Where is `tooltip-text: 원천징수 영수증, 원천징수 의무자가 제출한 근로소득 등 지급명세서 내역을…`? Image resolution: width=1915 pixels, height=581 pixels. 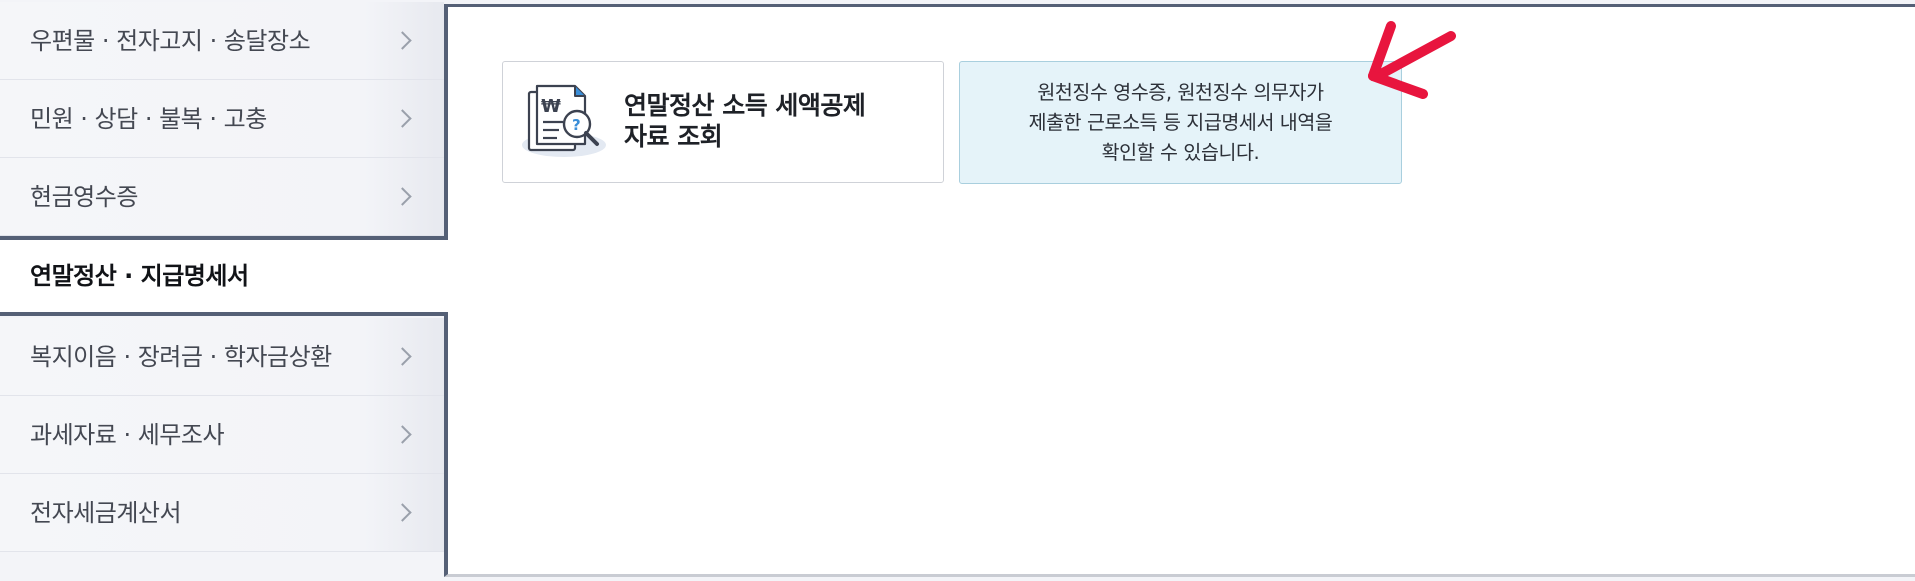 tooltip-text: 원천징수 영수증, 원천징수 의무자가 제출한 근로소득 등 지급명세서 내역을… is located at coordinates (1180, 123).